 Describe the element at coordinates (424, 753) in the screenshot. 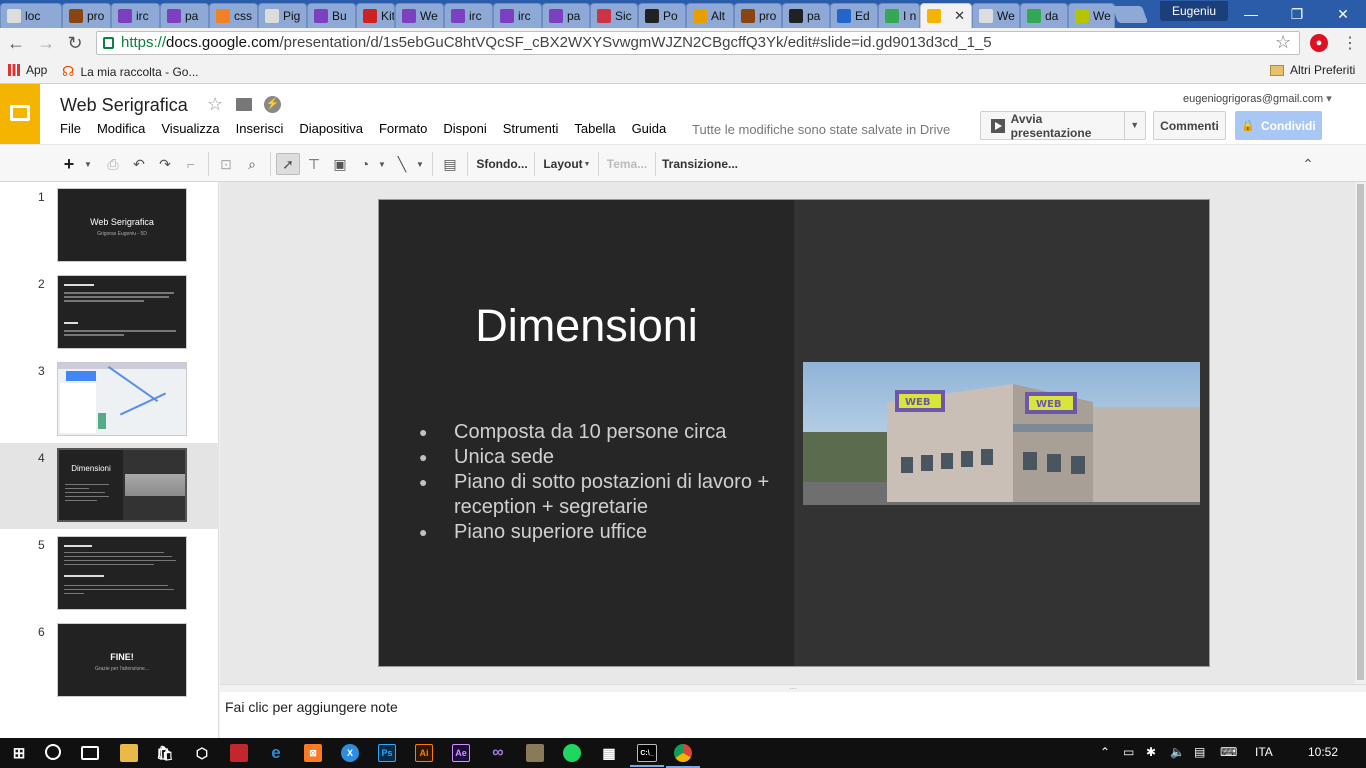

I see `illustrator-icon: Ai` at that location.